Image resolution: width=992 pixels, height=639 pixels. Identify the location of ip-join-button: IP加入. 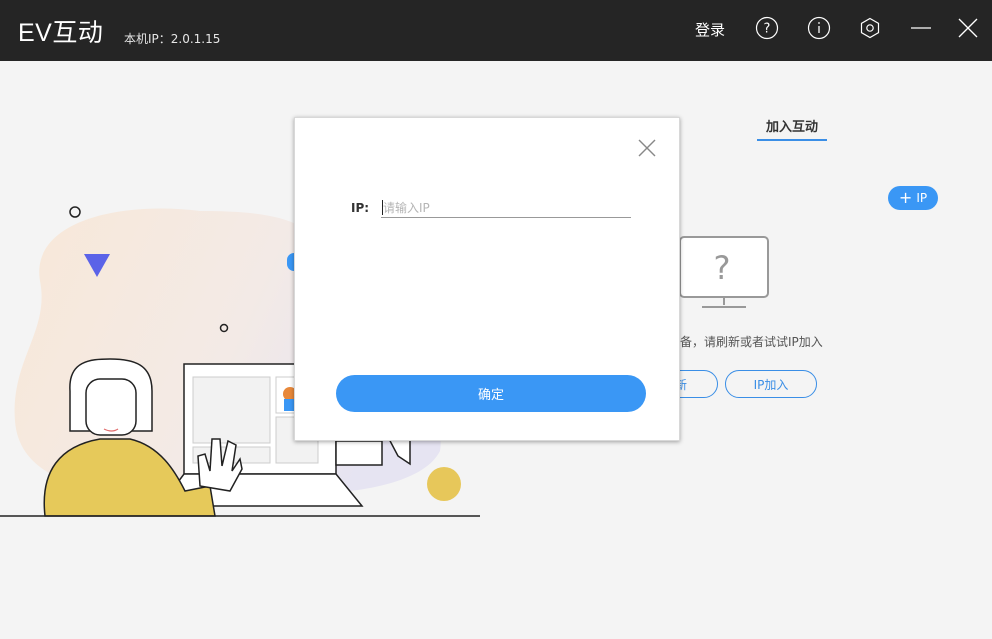
(771, 384).